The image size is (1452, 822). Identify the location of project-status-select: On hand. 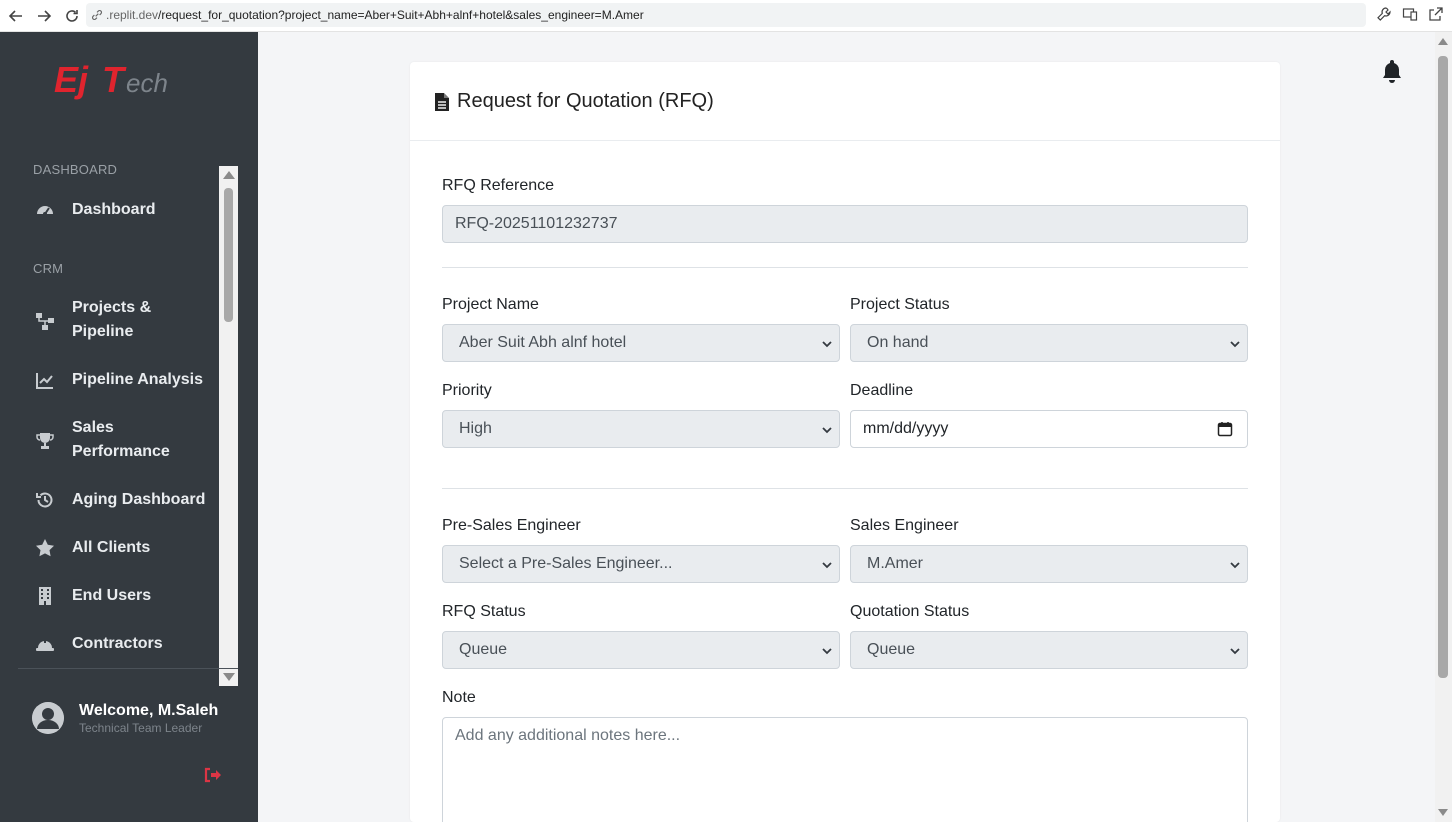
(1049, 343).